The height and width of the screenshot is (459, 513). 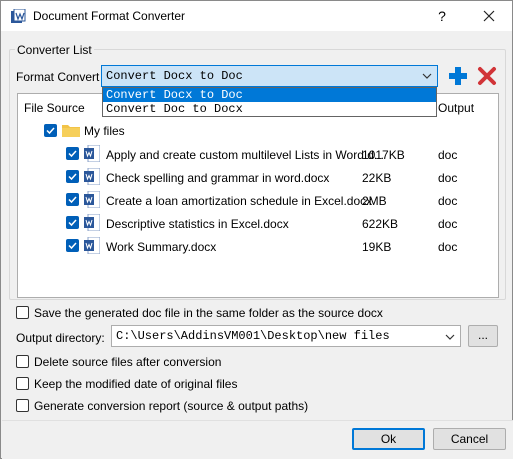 I want to click on help-button: ?, so click(x=442, y=16).